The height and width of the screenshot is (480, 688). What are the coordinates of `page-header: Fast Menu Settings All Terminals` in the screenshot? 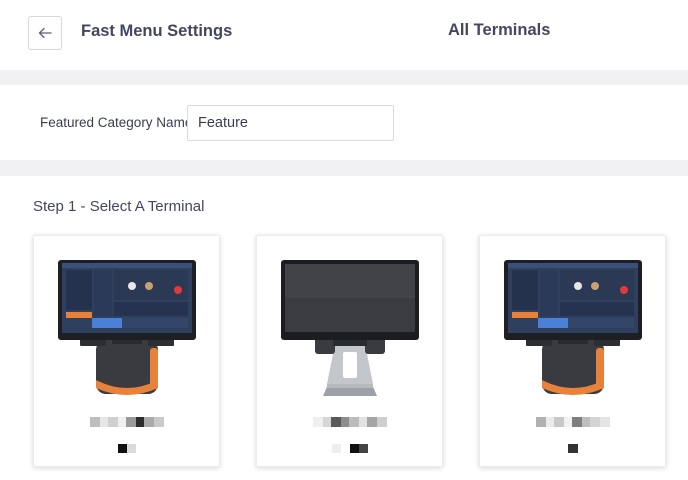 It's located at (344, 35).